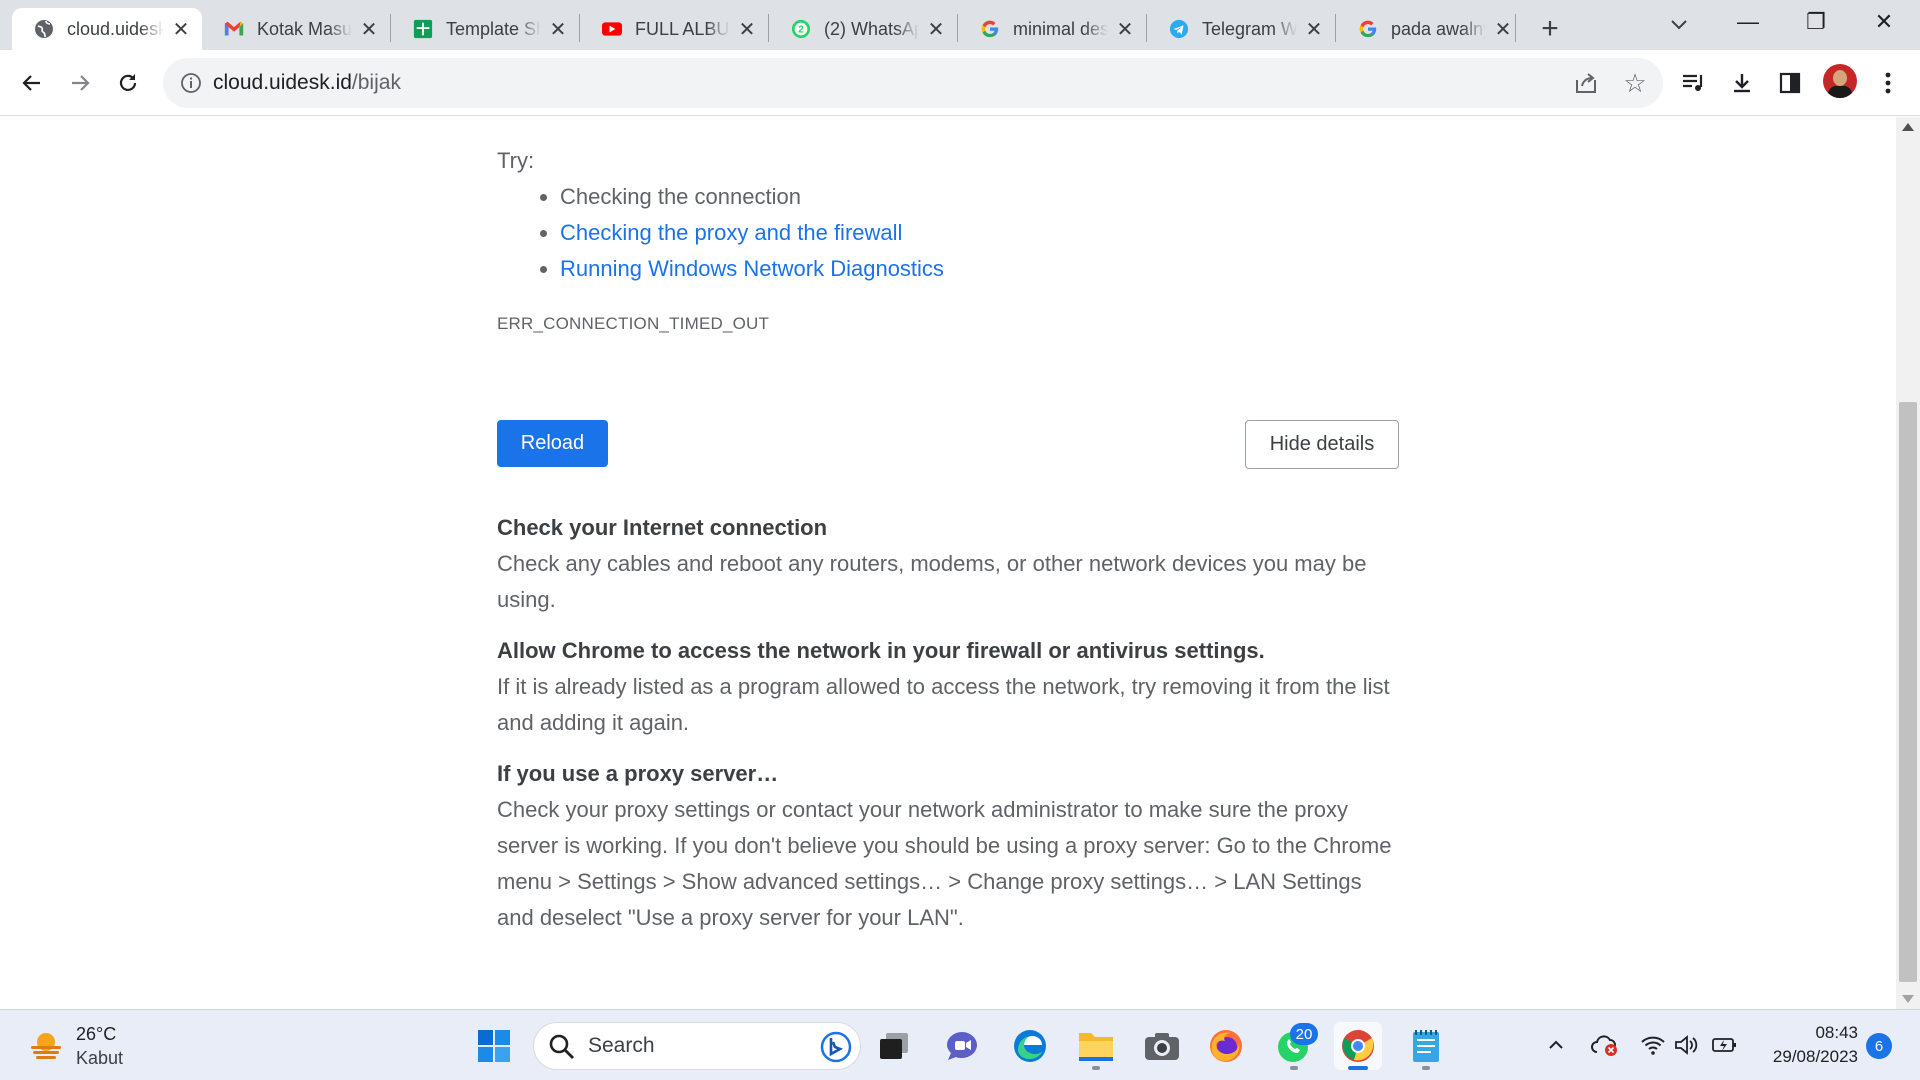 This screenshot has width=1920, height=1080. I want to click on chrome-taskbar-button, so click(1358, 1046).